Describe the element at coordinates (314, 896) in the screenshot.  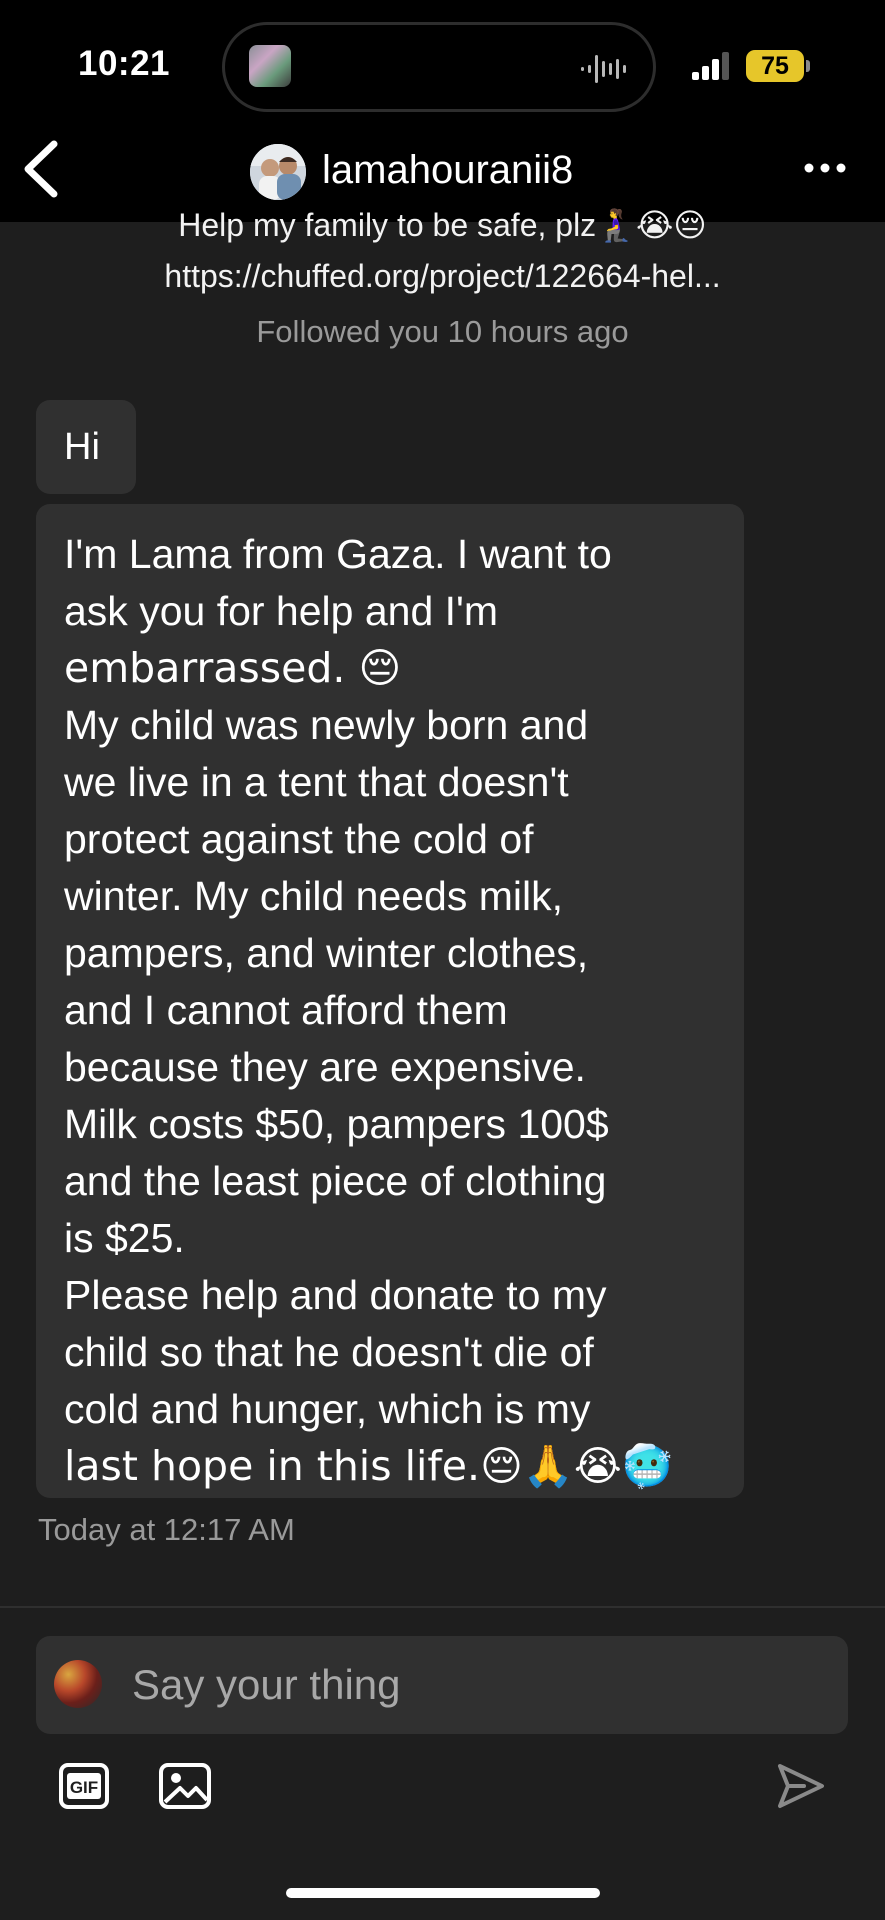
I see `message-line: winter. My child needs milk,` at that location.